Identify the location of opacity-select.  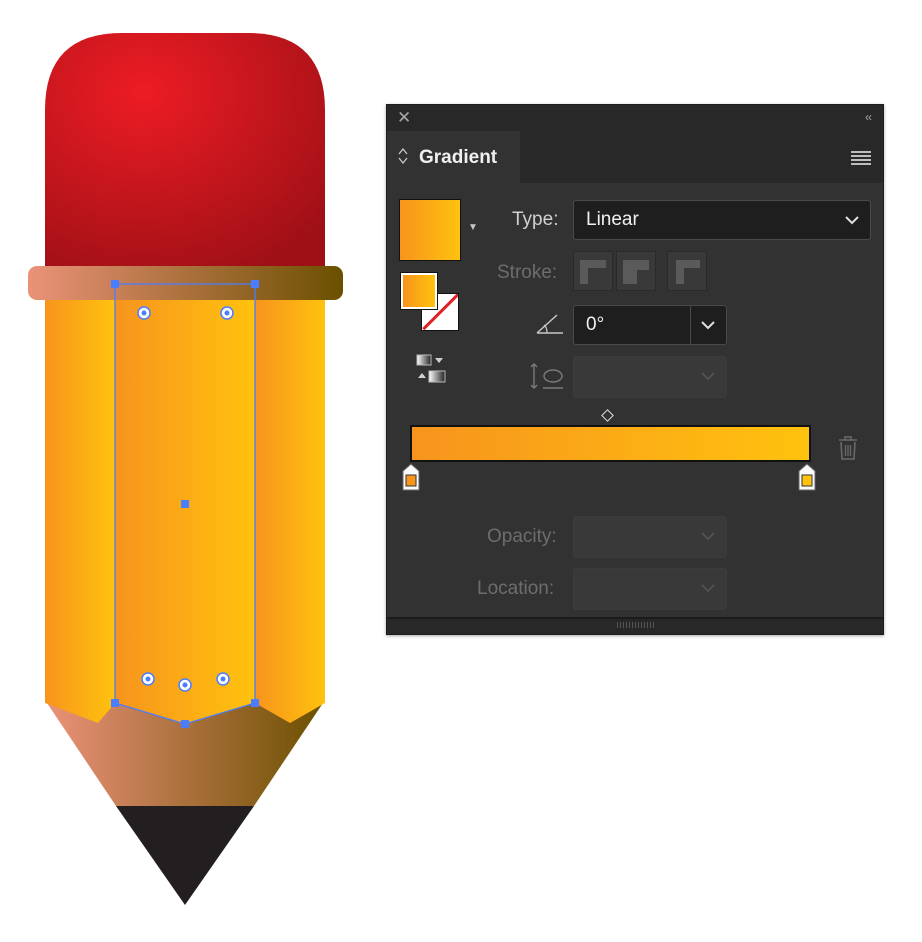
(650, 537).